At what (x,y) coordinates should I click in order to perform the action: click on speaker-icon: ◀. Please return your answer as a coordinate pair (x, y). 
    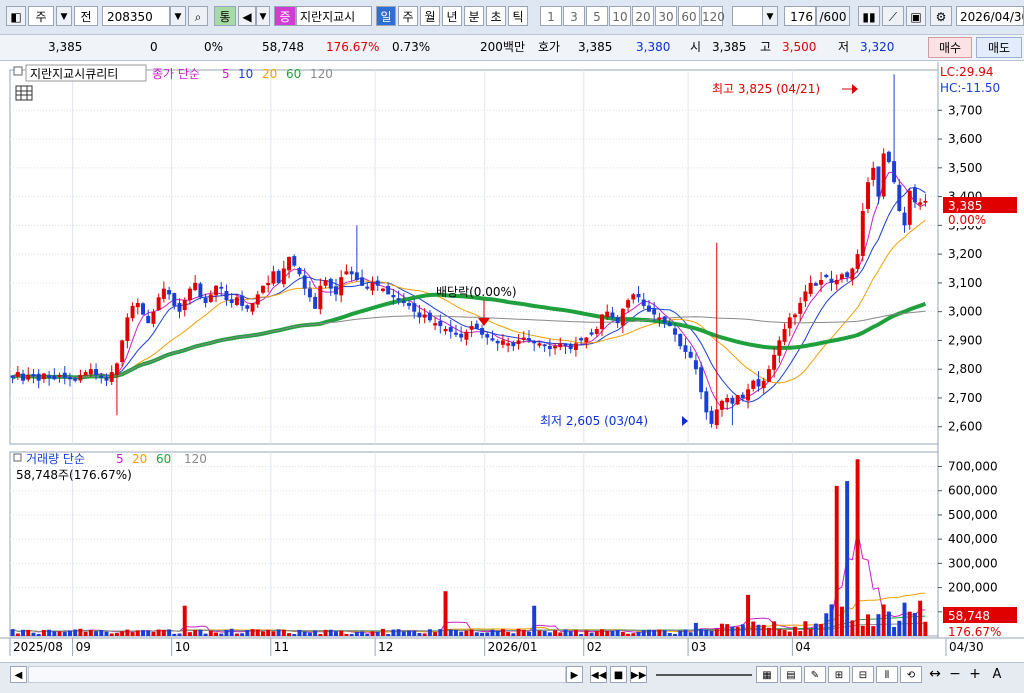
    Looking at the image, I should click on (247, 16).